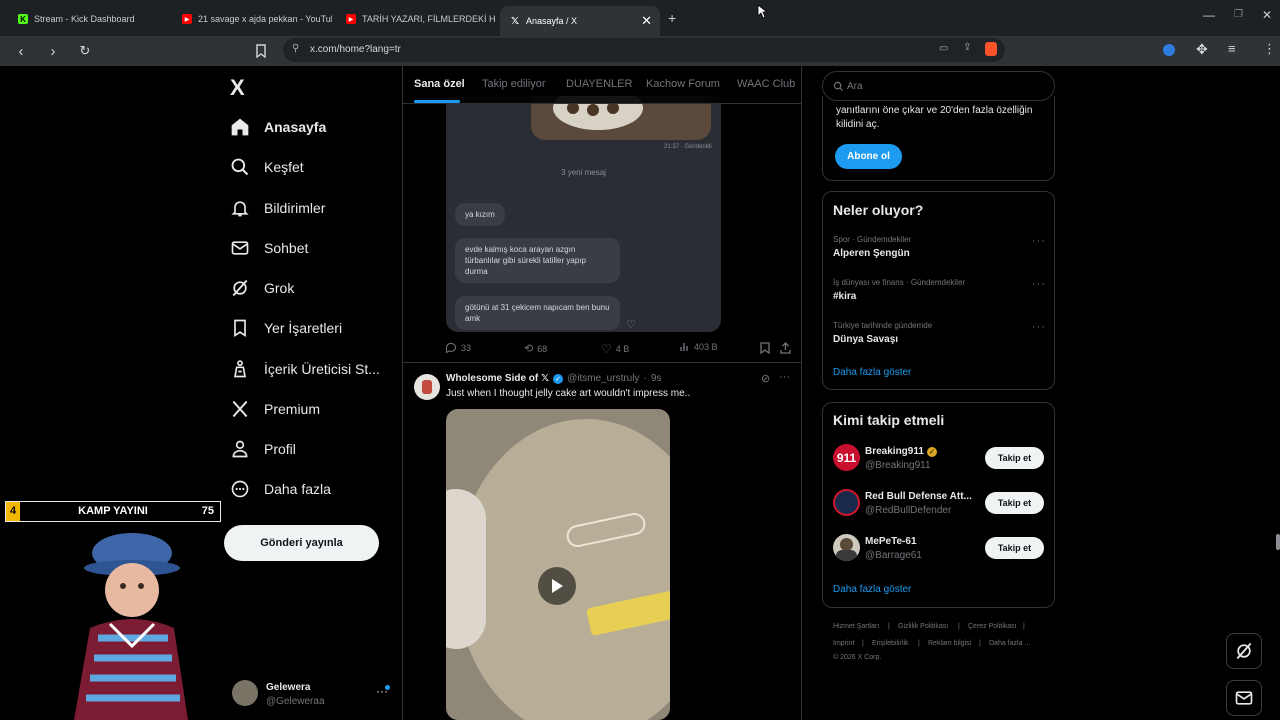  I want to click on sidebar-item-label: Daha fazla, so click(297, 489).